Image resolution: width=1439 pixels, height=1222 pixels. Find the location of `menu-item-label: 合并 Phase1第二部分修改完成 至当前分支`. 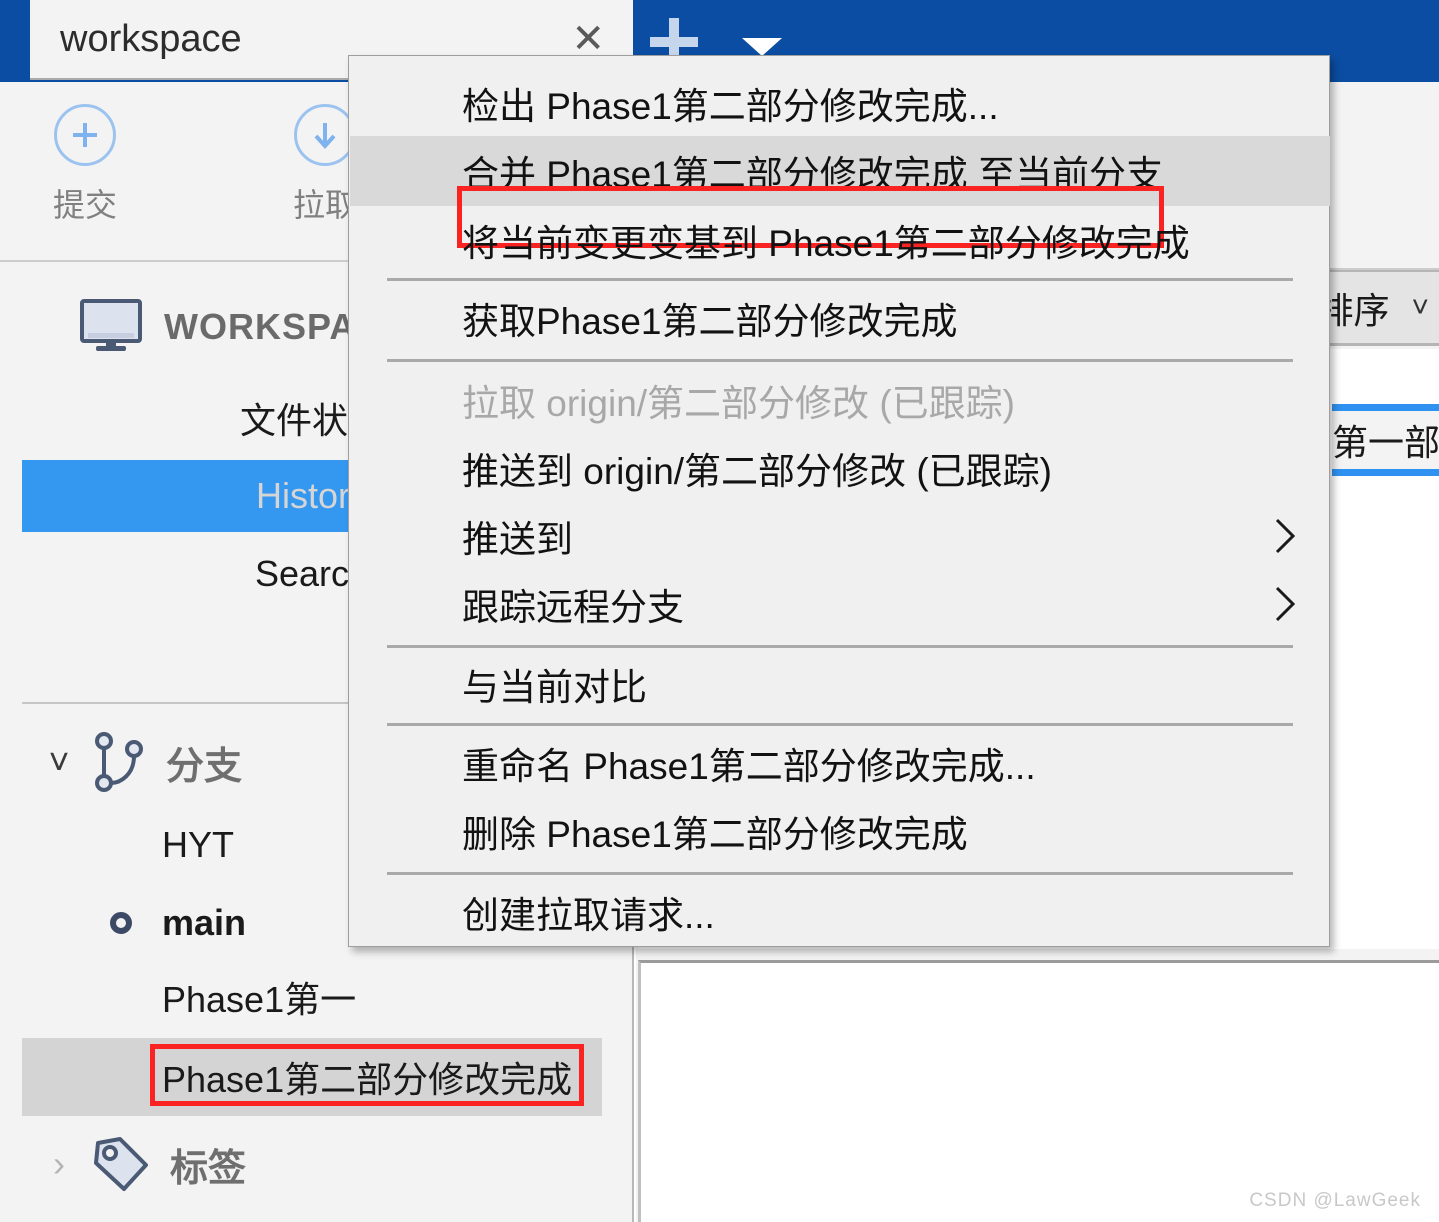

menu-item-label: 合并 Phase1第二部分修改完成 至当前分支 is located at coordinates (813, 174).